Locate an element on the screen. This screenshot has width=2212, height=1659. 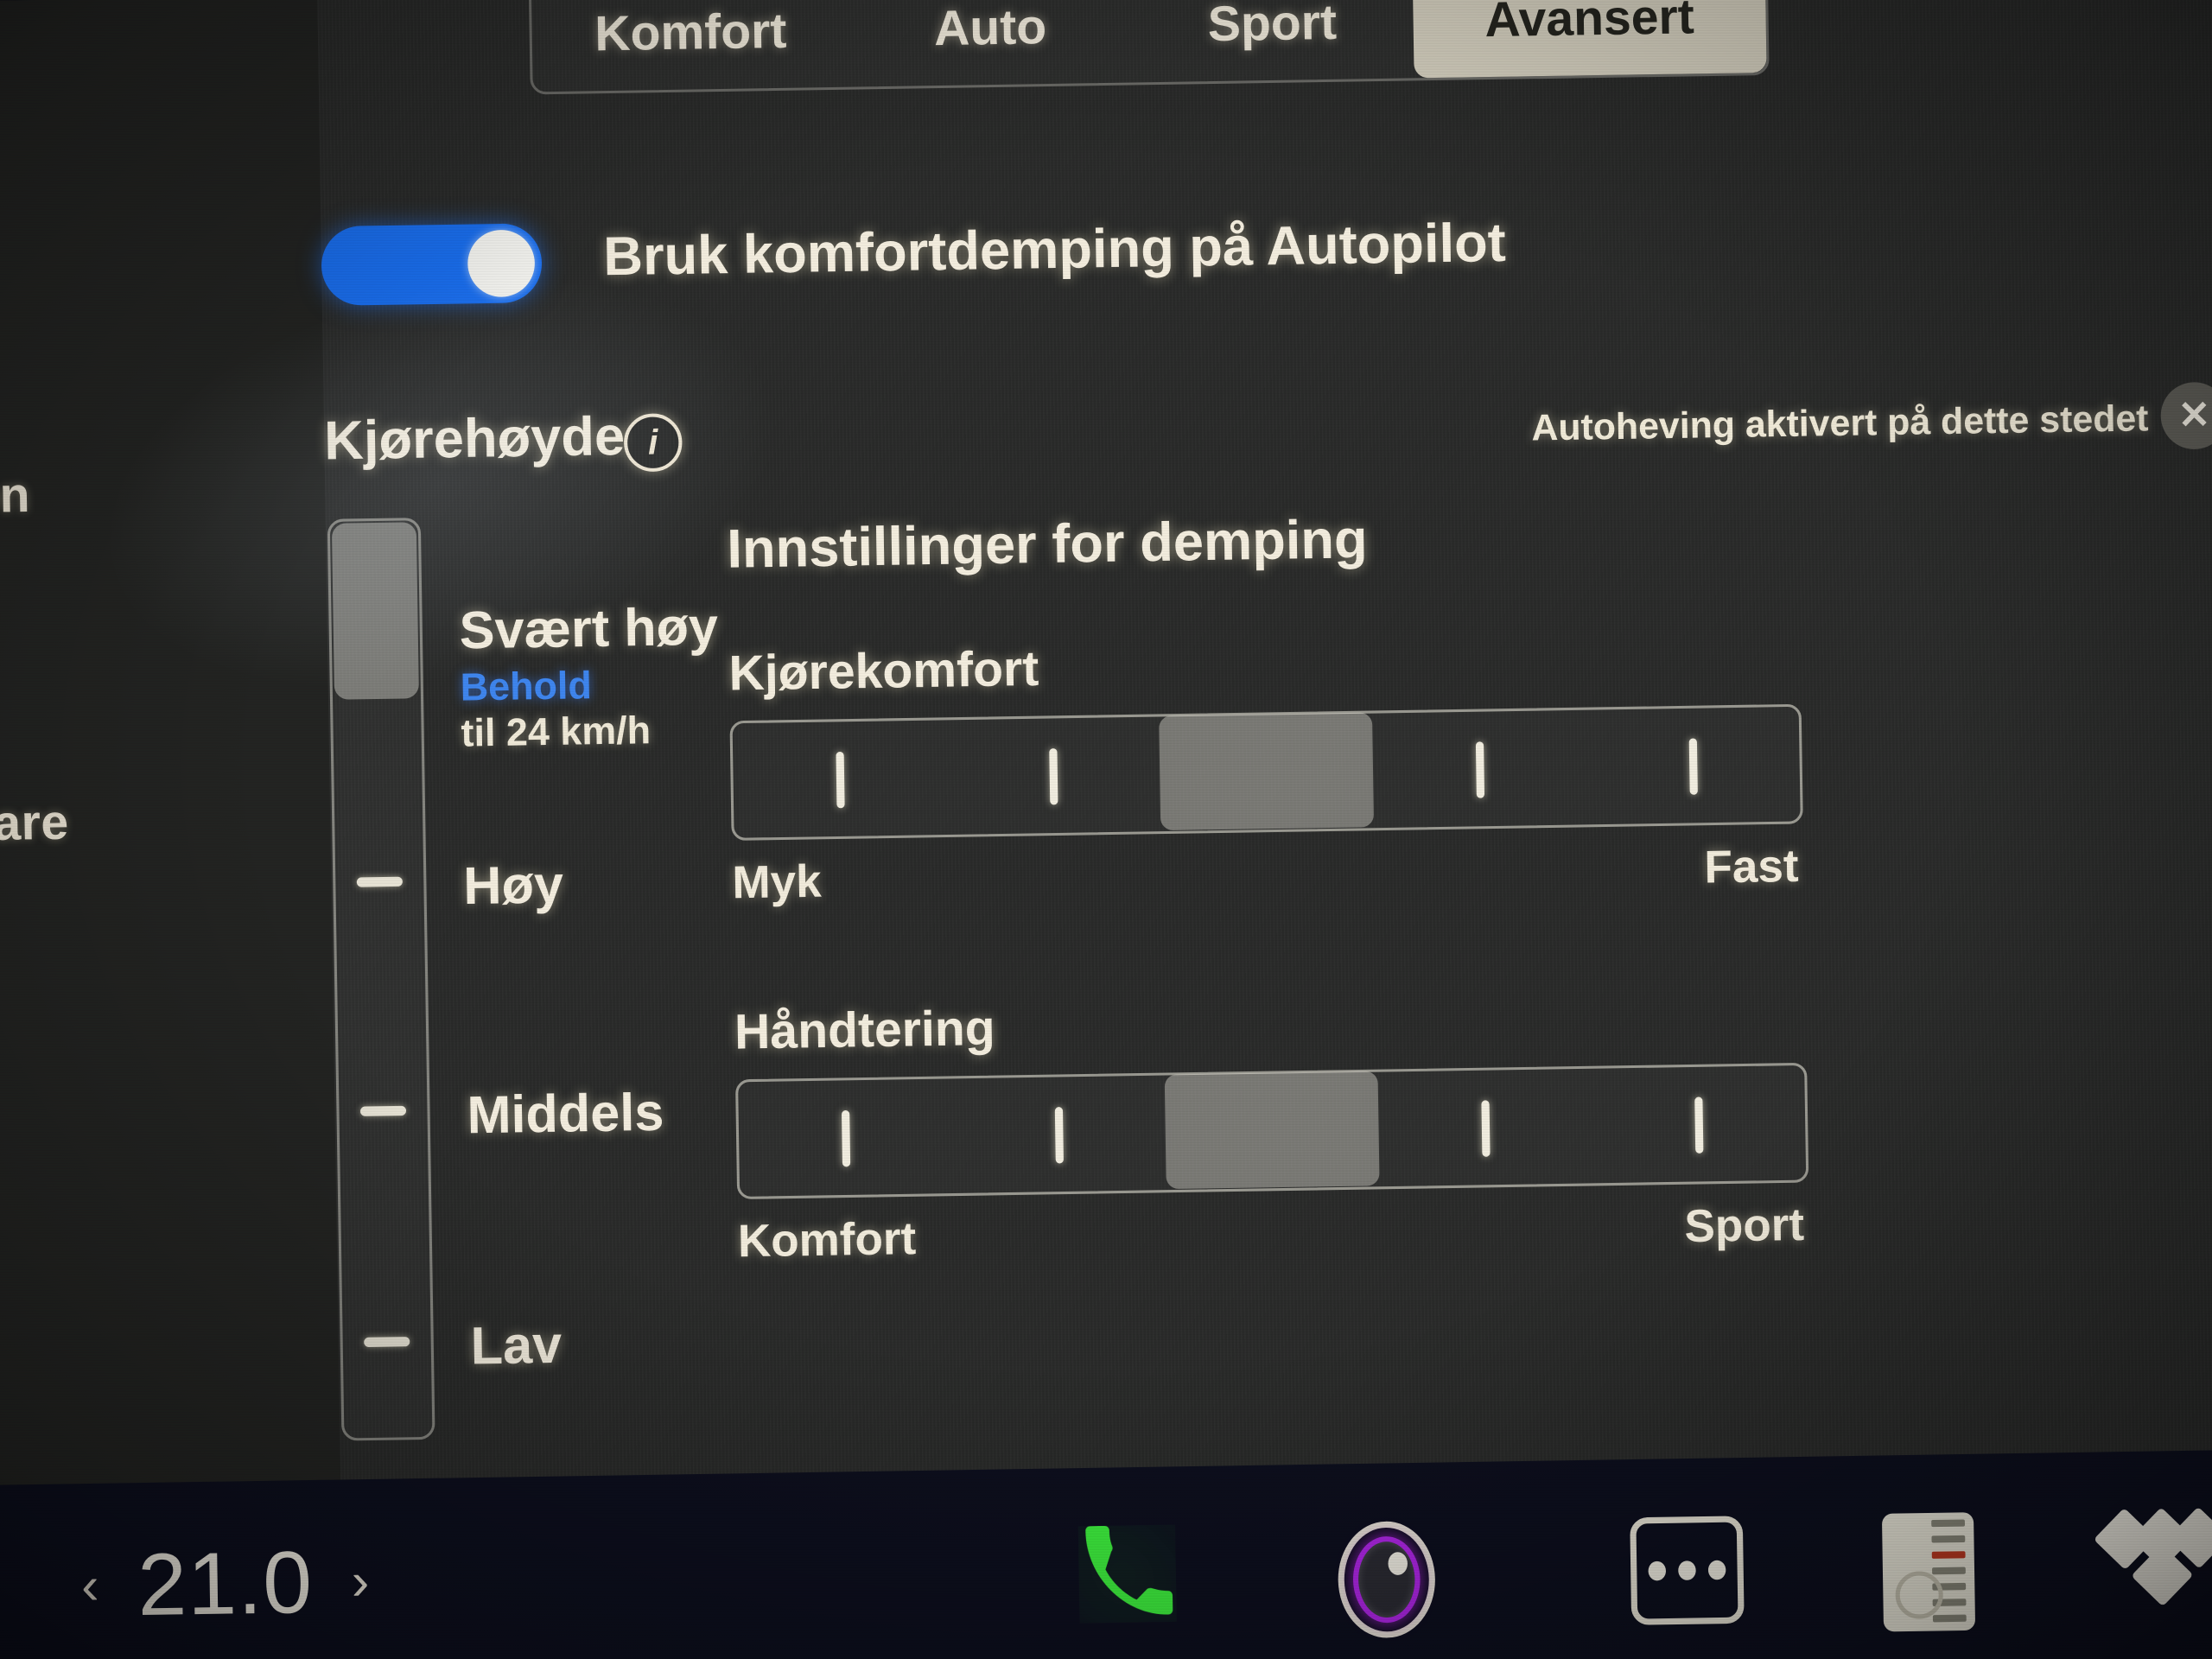
ride-height-slider is located at coordinates (381, 979).